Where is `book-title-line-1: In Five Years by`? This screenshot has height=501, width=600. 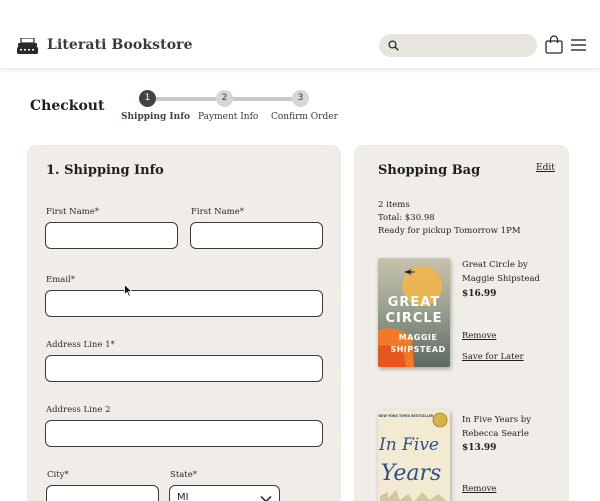
book-title-line-1: In Five Years by is located at coordinates (512, 420).